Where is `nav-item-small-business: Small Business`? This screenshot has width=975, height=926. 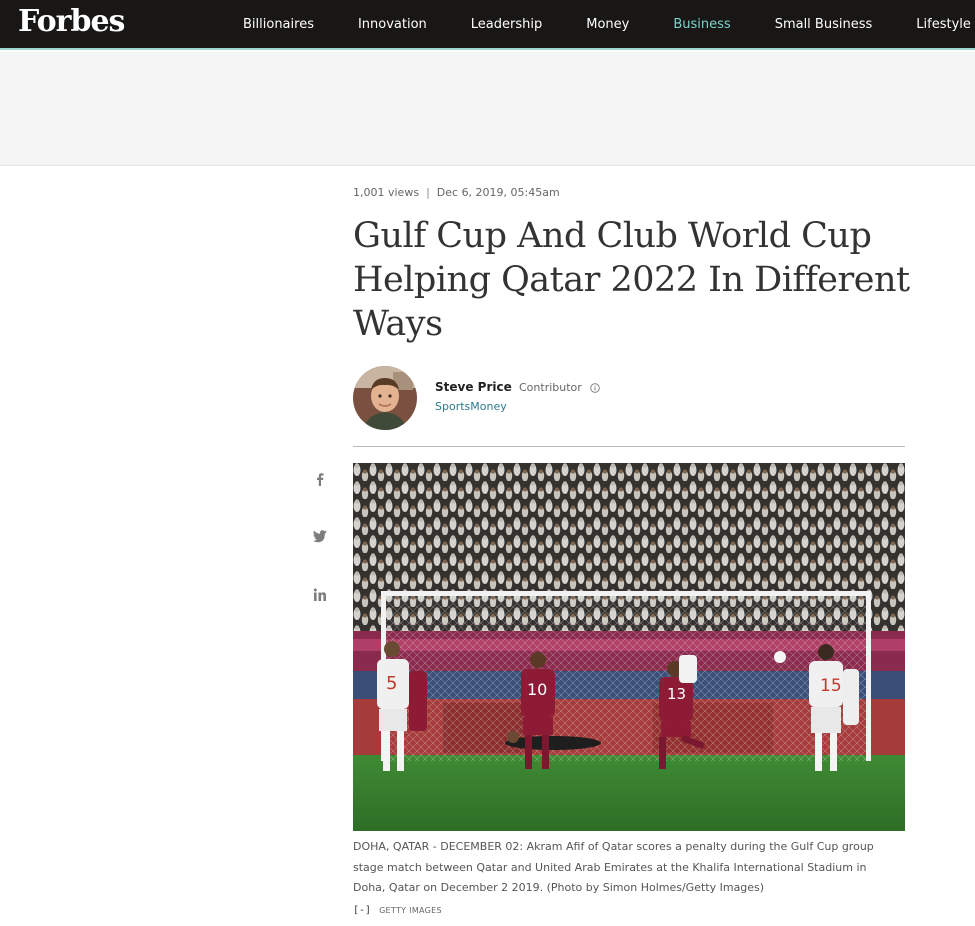
nav-item-small-business: Small Business is located at coordinates (824, 24).